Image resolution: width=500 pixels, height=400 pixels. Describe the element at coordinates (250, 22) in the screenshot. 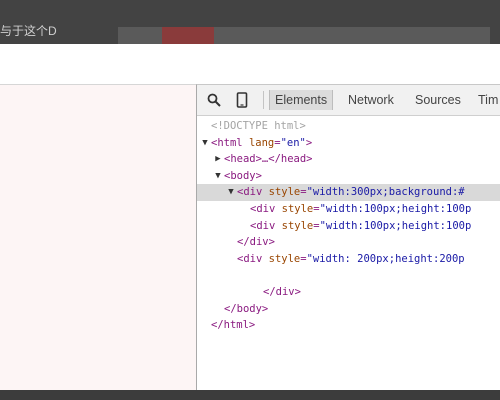

I see `video-top-bar: 与于这个D` at that location.